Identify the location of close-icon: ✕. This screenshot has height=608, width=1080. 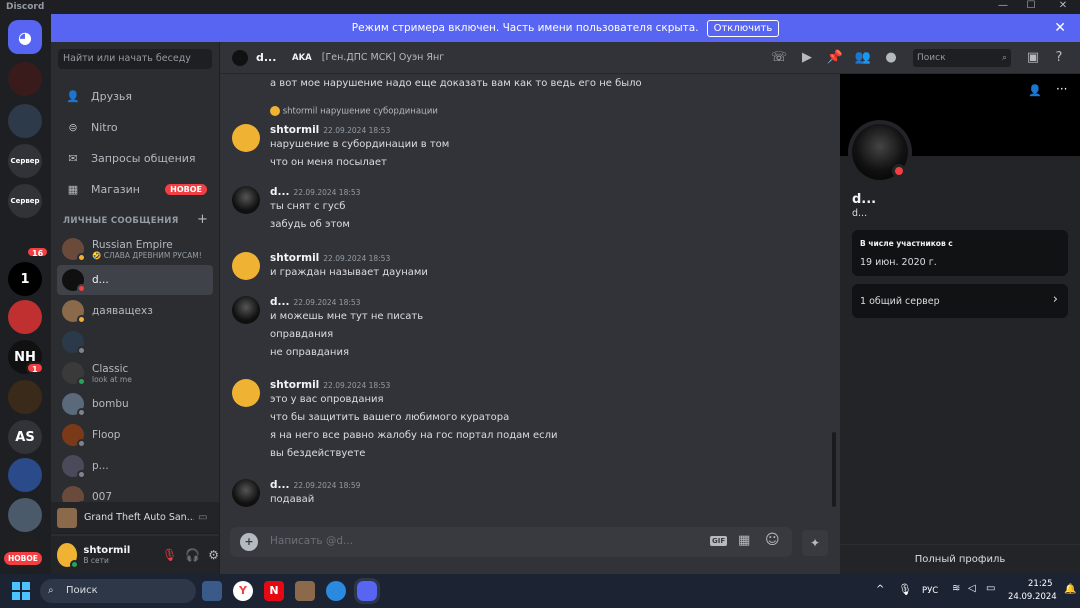
(1060, 28).